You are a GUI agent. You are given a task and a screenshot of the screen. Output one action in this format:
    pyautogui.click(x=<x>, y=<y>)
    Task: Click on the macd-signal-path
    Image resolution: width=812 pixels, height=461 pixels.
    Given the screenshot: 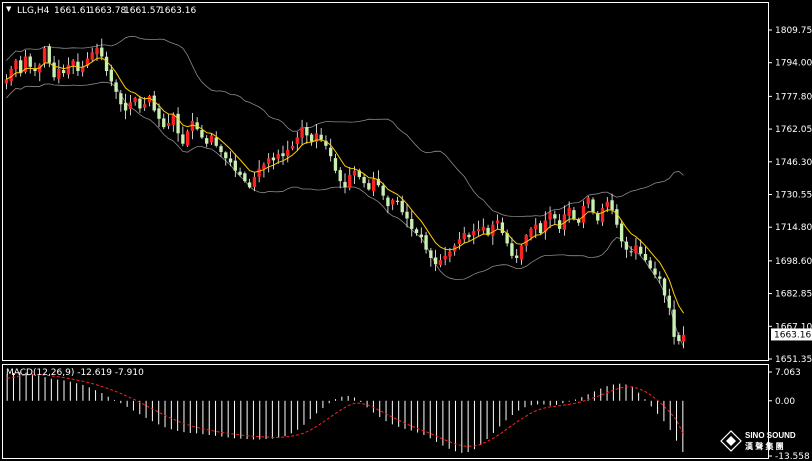 What is the action you would take?
    pyautogui.click(x=345, y=410)
    